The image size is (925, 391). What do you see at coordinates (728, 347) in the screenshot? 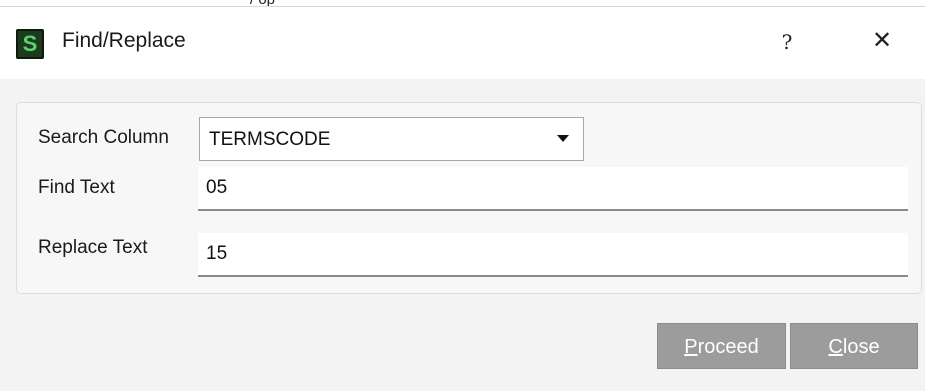
I see `proceed-label: roceed` at bounding box center [728, 347].